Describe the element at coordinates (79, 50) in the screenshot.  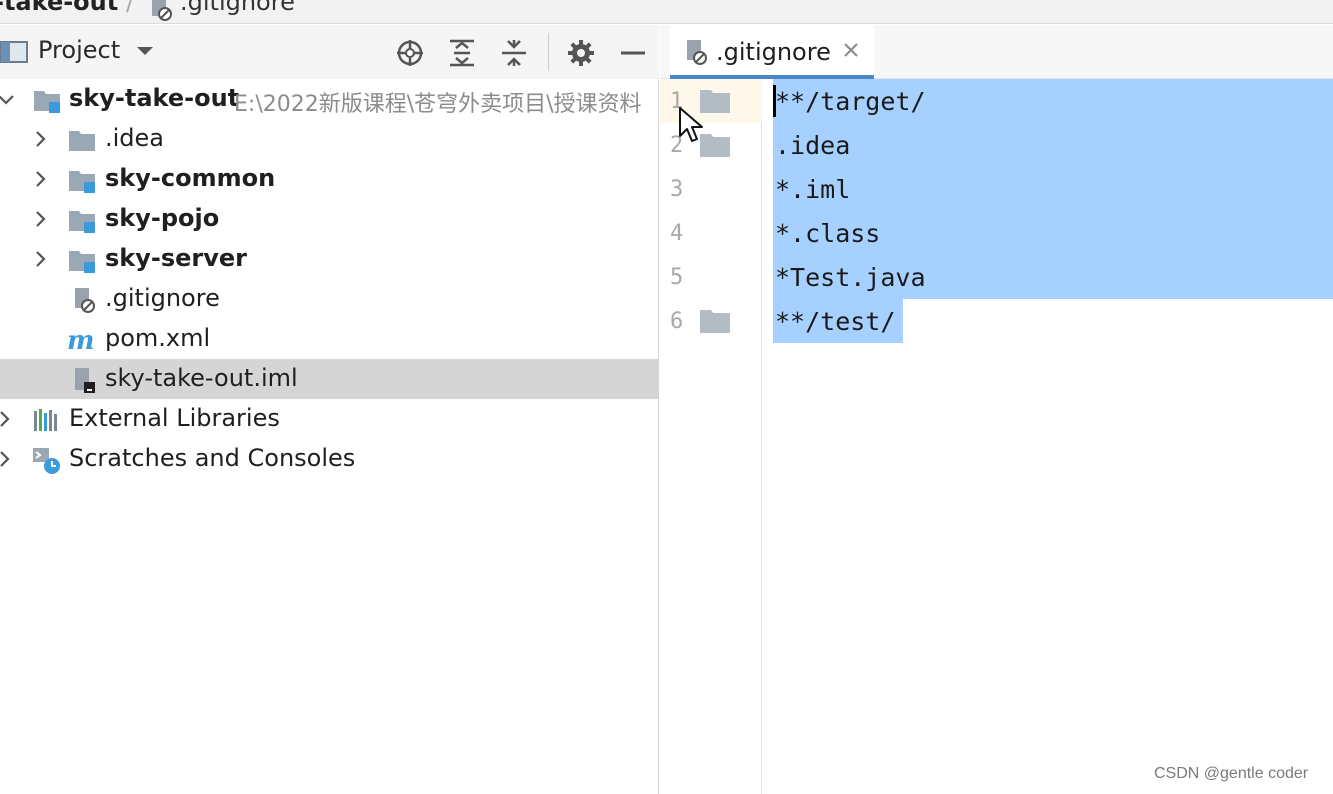
I see `project-panel-title: Project` at that location.